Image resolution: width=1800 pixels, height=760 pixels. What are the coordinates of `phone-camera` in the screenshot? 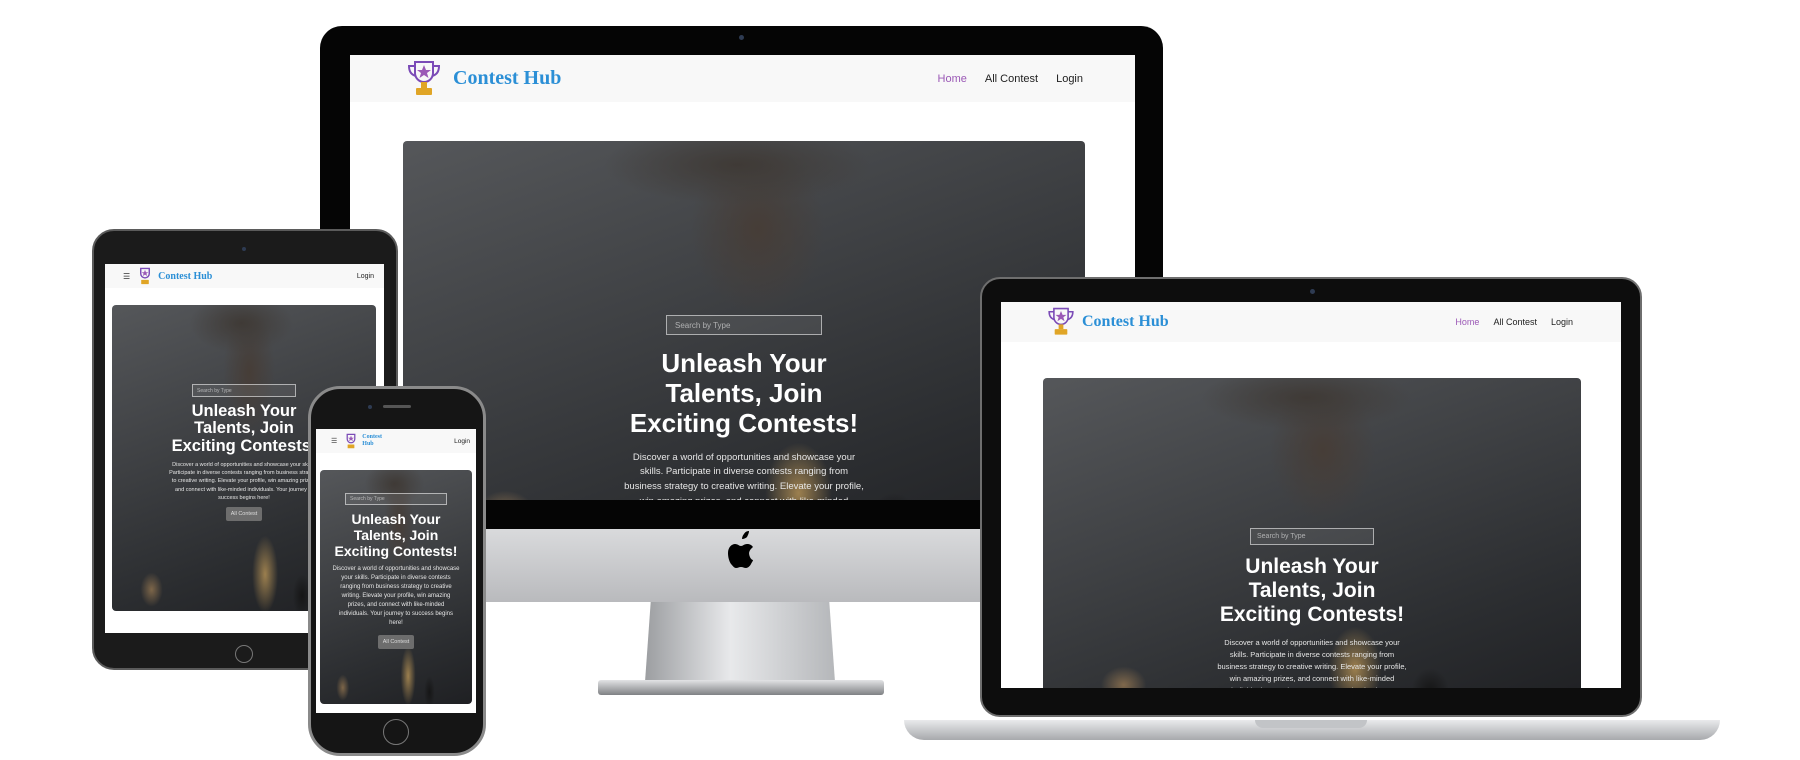 It's located at (370, 407).